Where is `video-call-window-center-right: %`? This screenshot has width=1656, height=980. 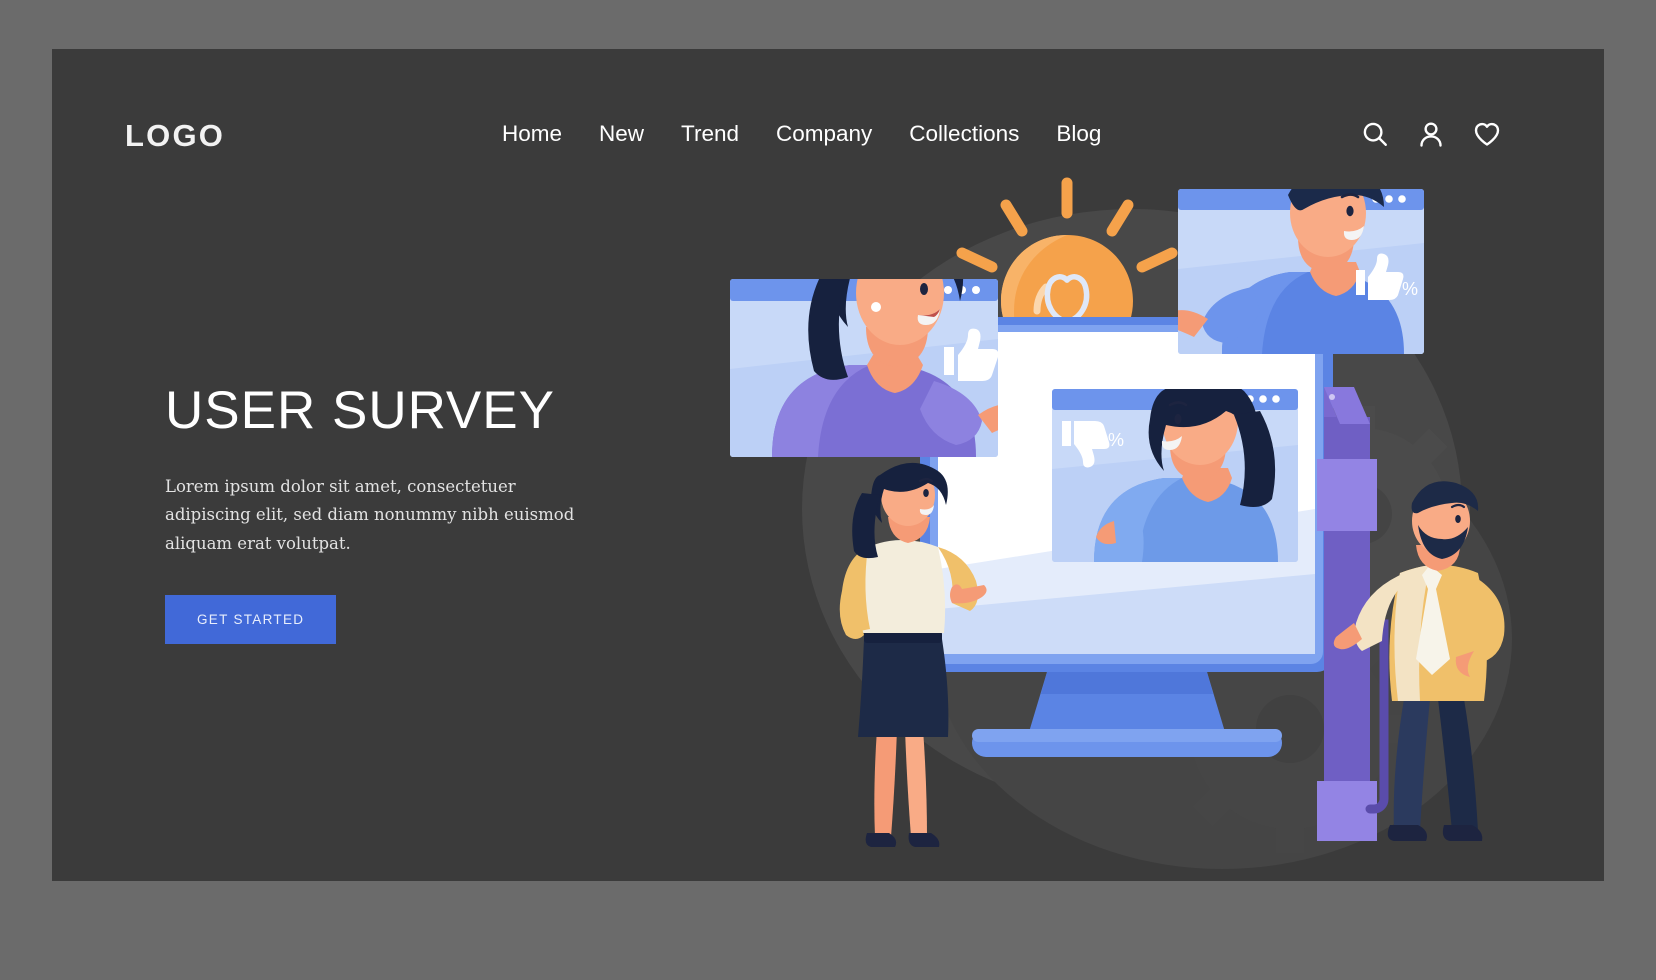 video-call-window-center-right: % is located at coordinates (1175, 475).